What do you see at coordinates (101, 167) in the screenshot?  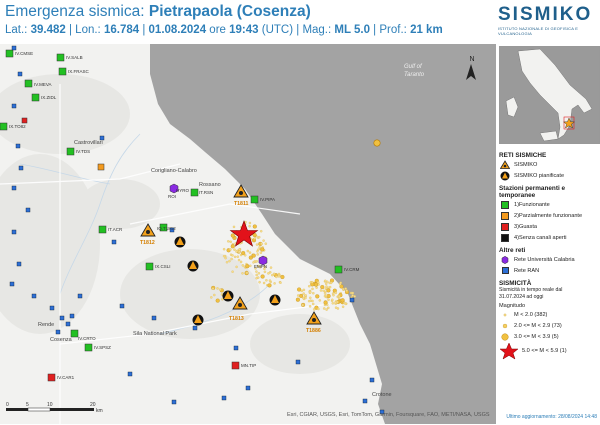 I see `station-partial` at bounding box center [101, 167].